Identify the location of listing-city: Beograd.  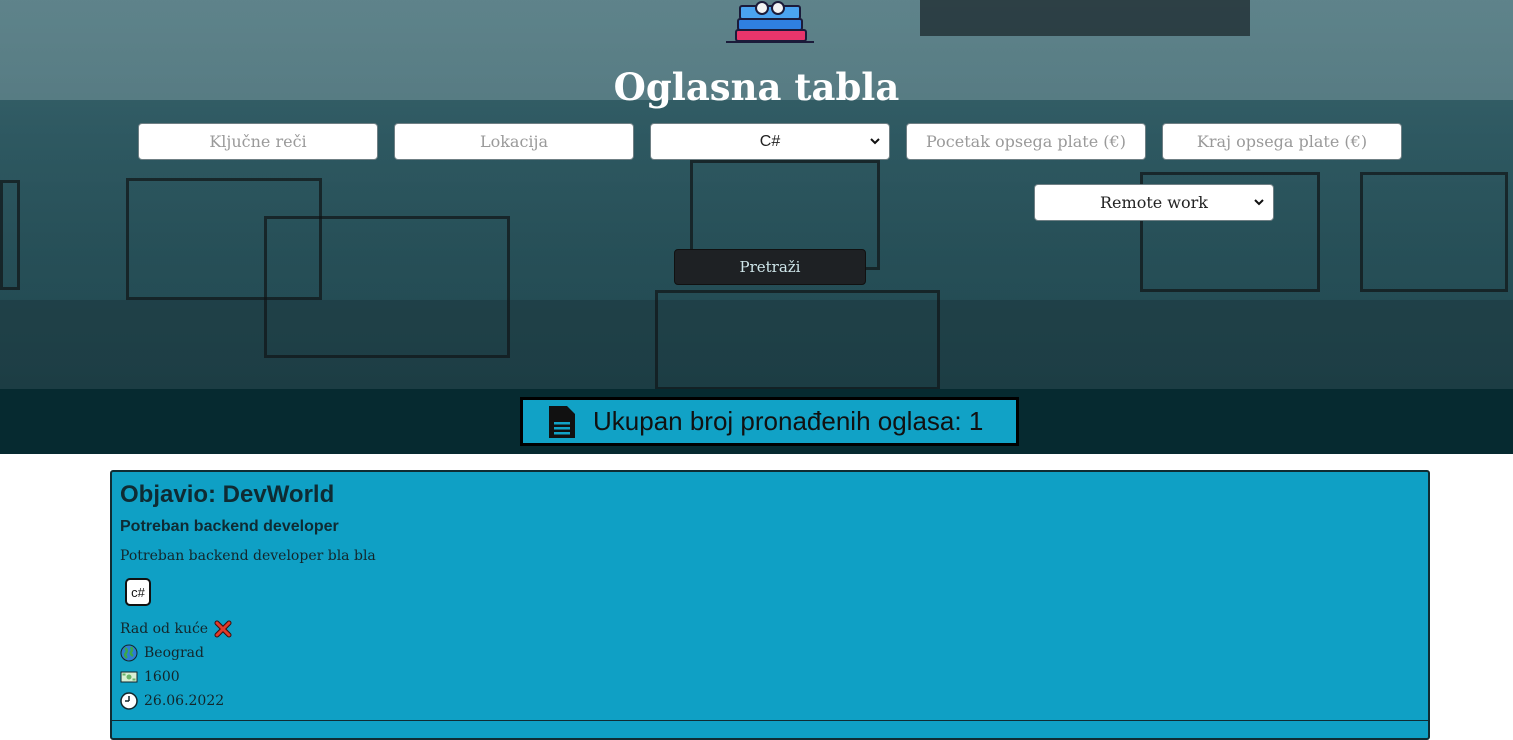
(174, 653).